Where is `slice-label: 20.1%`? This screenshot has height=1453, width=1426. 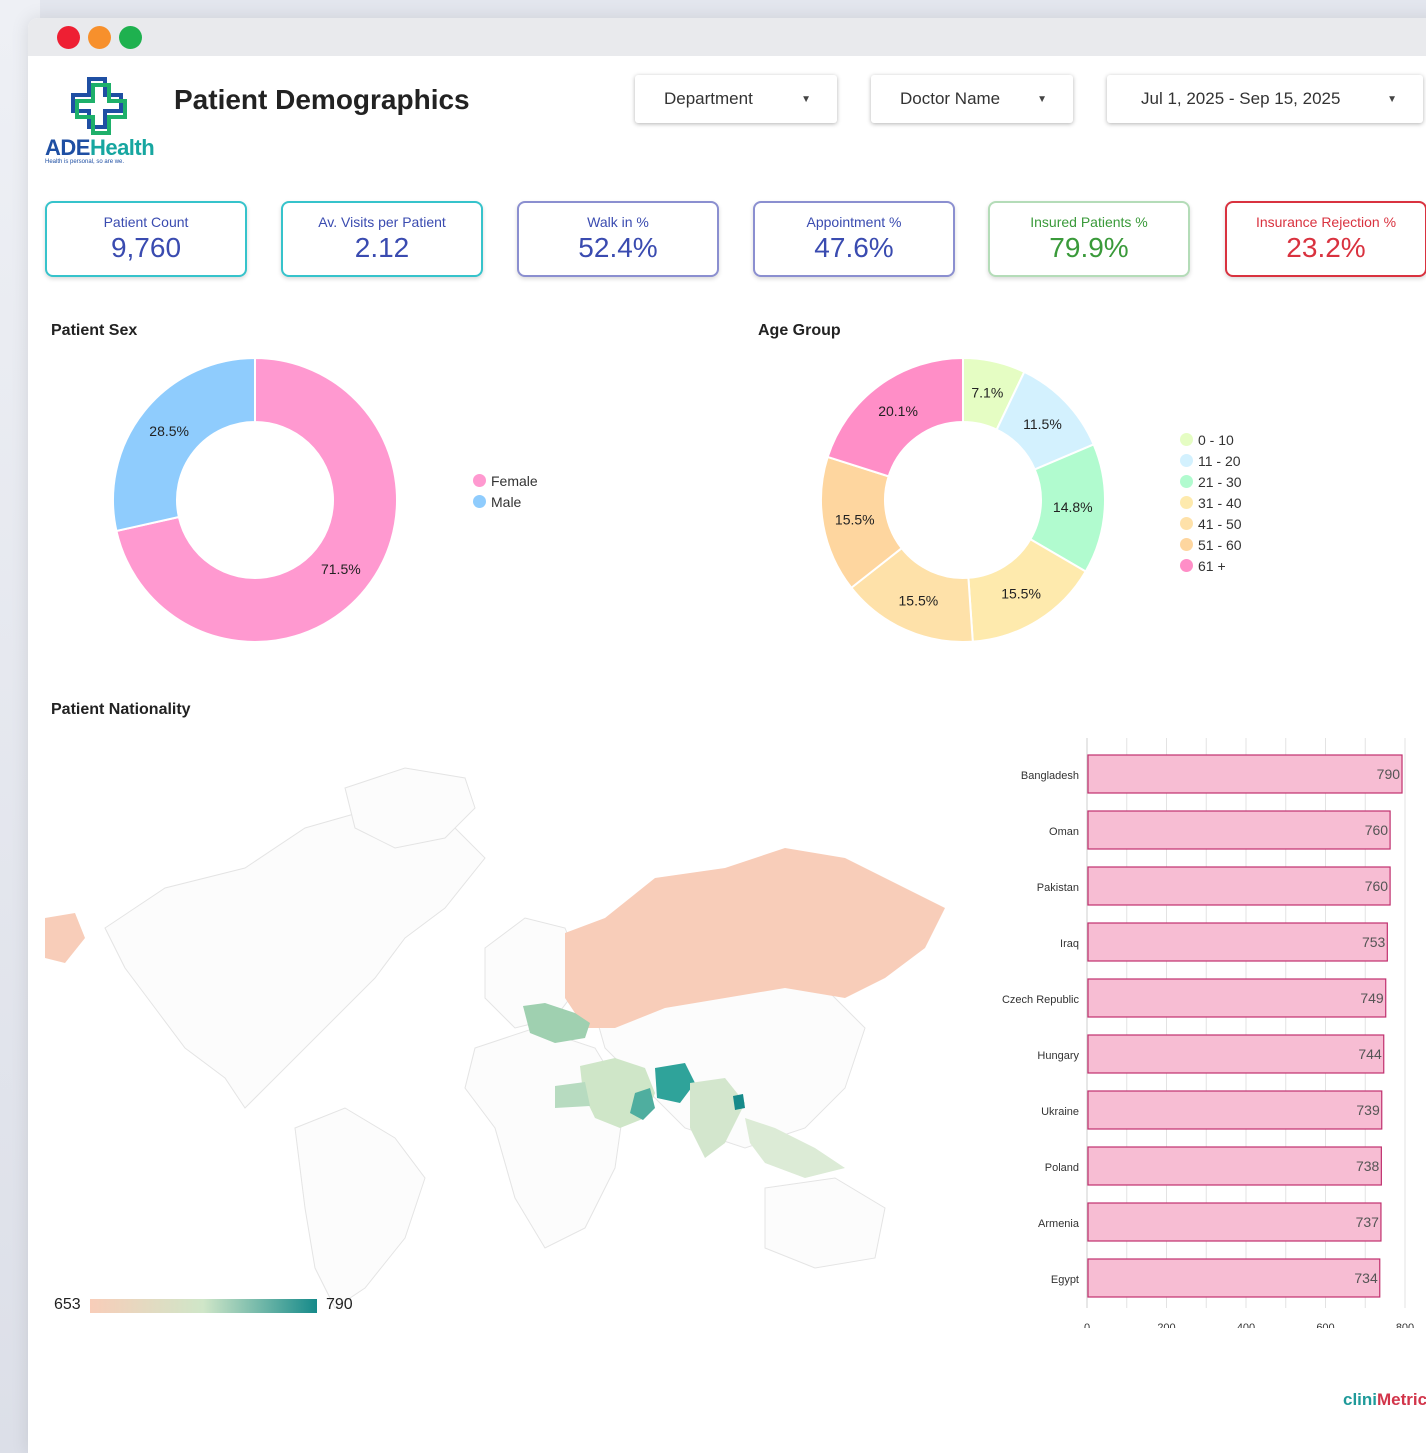
slice-label: 20.1% is located at coordinates (898, 411).